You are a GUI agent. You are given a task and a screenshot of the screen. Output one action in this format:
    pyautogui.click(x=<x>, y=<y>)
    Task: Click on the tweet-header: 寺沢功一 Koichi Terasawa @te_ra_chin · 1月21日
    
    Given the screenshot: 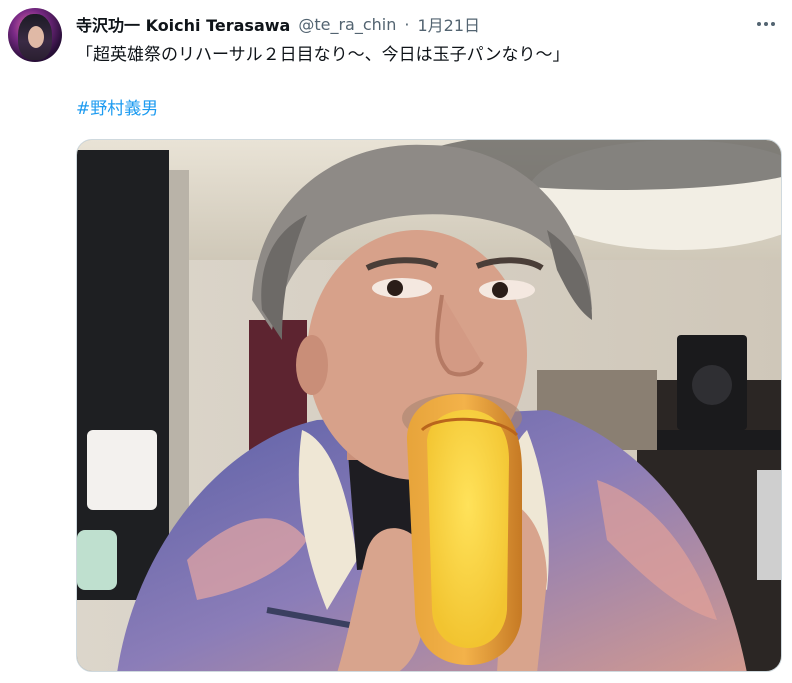 What is the action you would take?
    pyautogui.click(x=278, y=24)
    